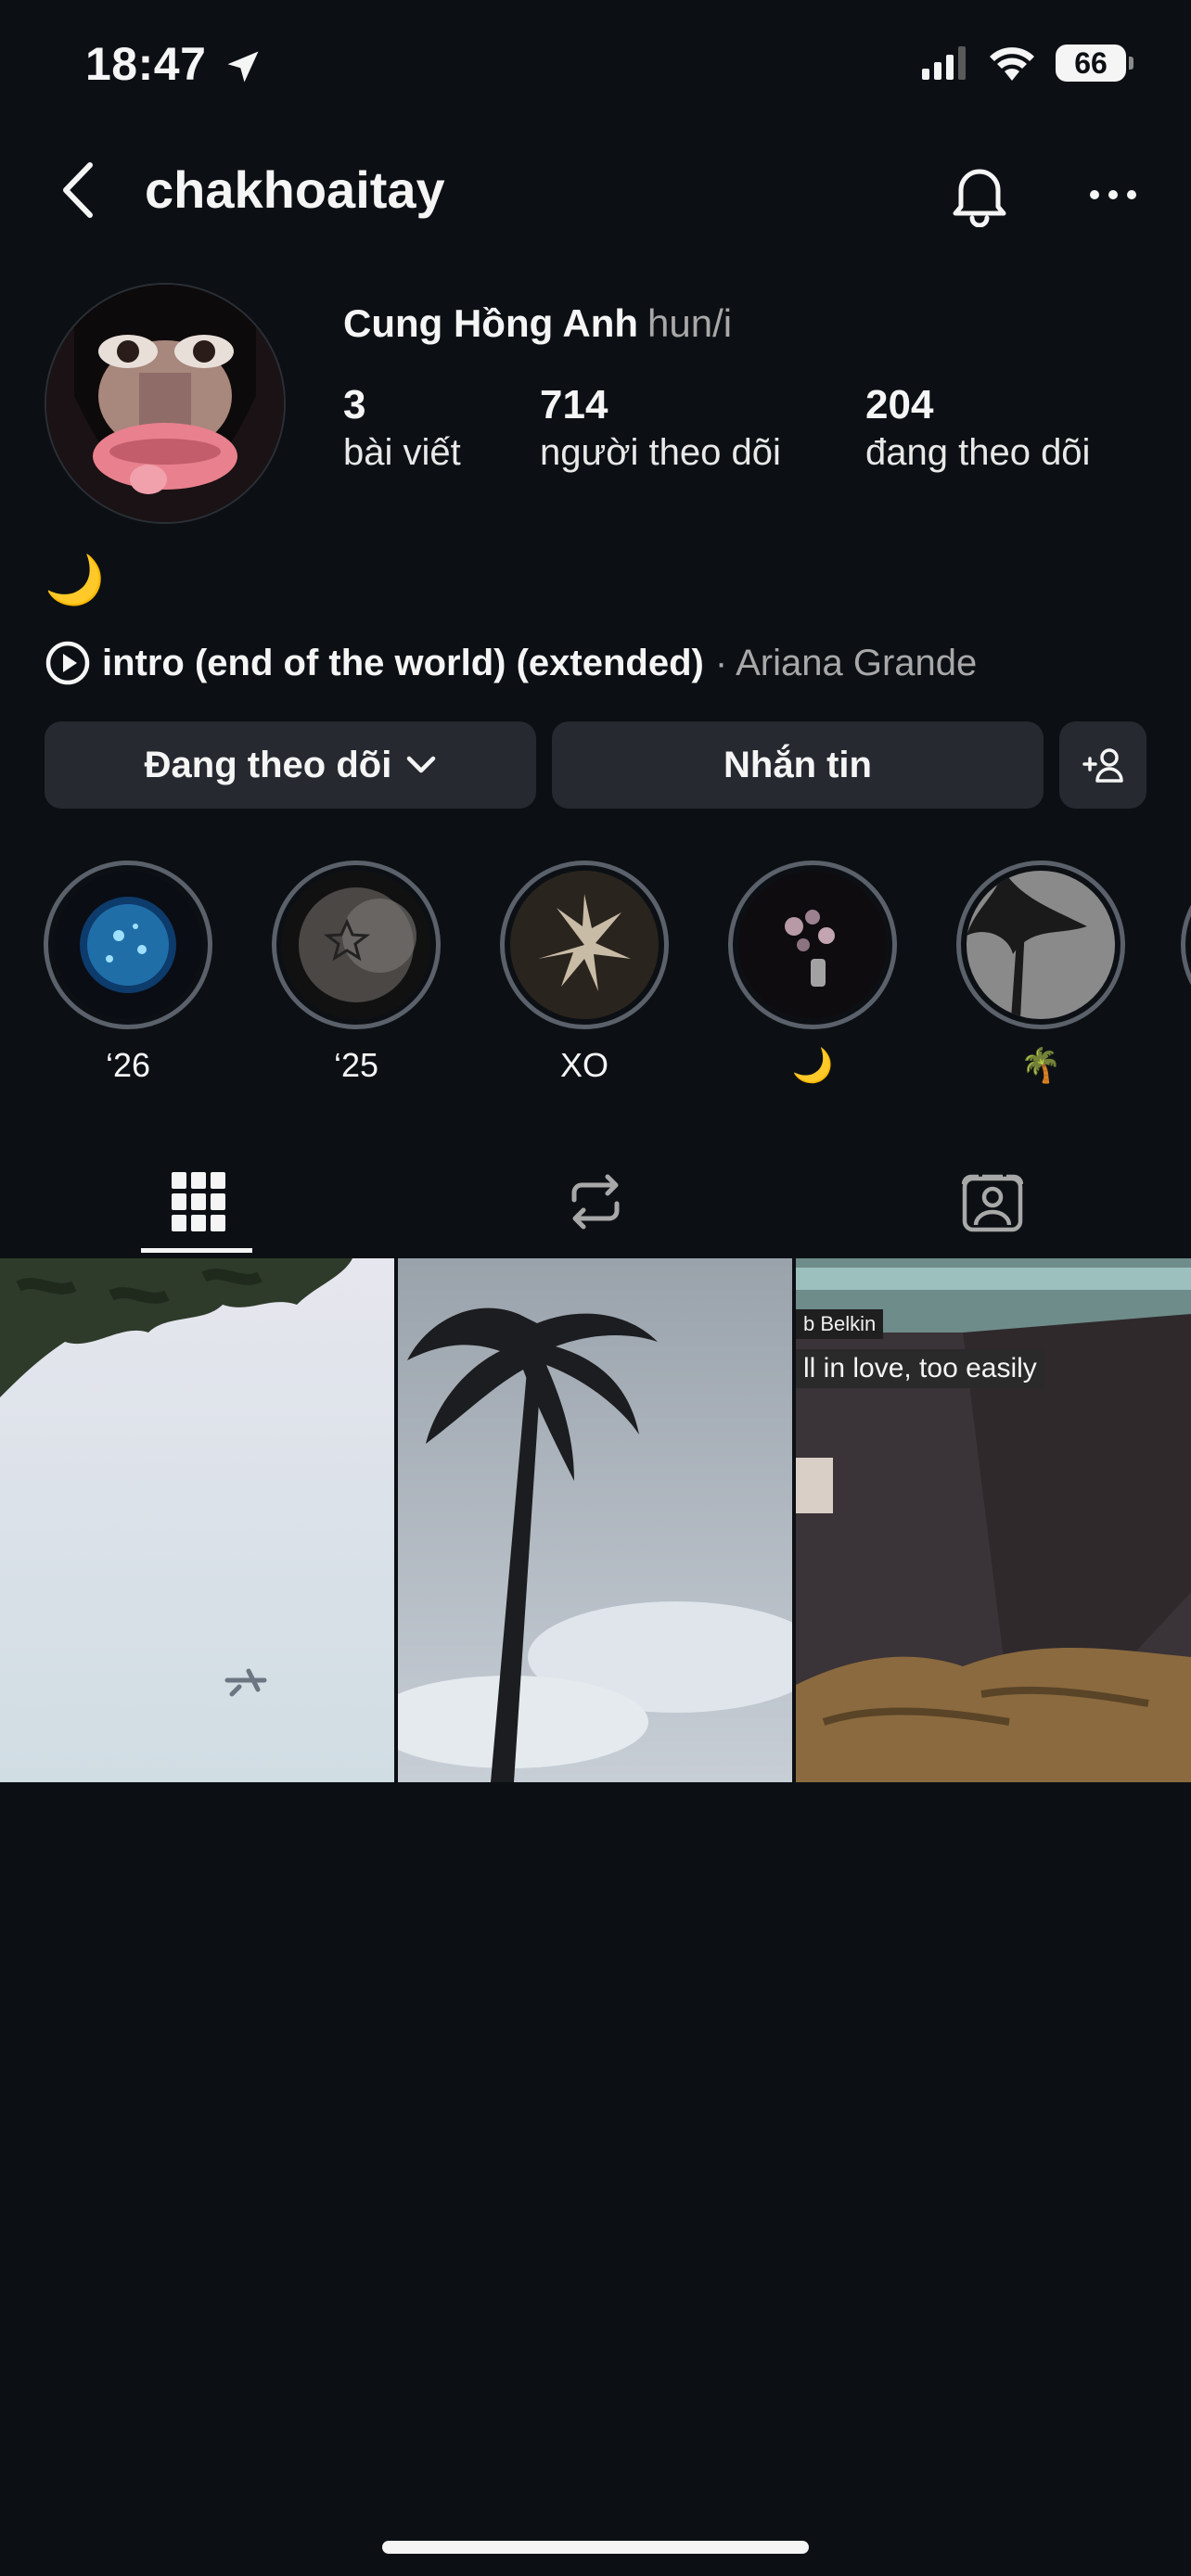  I want to click on location-arrow-icon, so click(243, 67).